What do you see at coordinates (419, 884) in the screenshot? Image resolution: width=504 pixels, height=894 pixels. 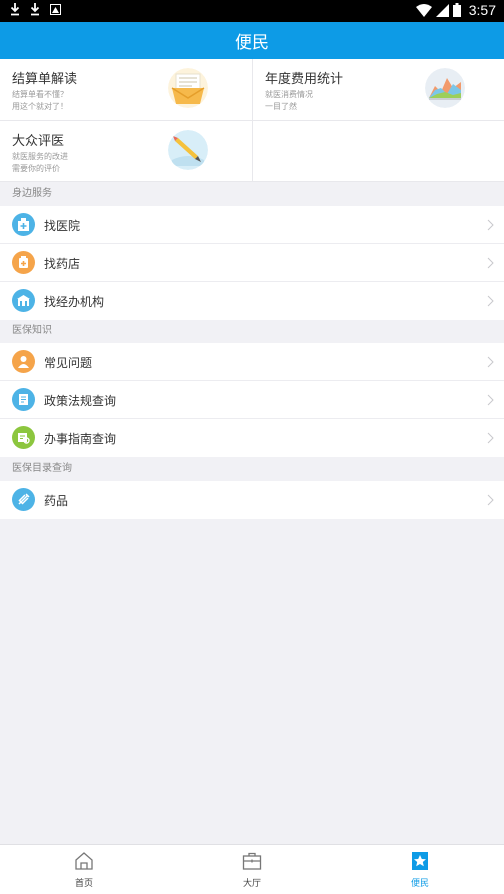 I see `tab-label: 便民` at bounding box center [419, 884].